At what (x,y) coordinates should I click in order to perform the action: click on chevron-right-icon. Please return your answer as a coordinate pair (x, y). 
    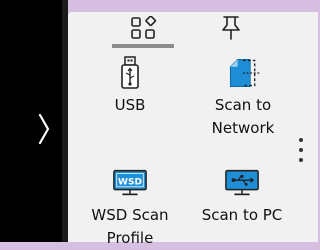
    Looking at the image, I should click on (44, 129).